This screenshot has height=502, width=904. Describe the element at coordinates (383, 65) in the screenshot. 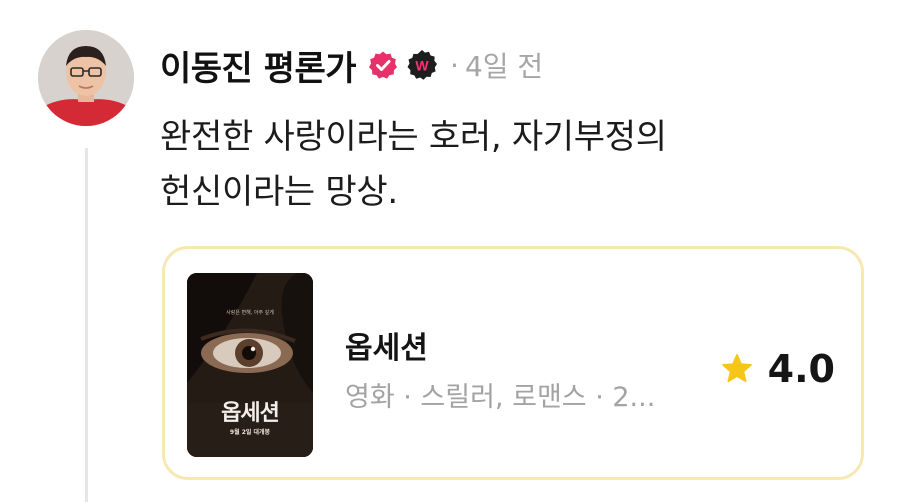

I see `verified-check-icon` at that location.